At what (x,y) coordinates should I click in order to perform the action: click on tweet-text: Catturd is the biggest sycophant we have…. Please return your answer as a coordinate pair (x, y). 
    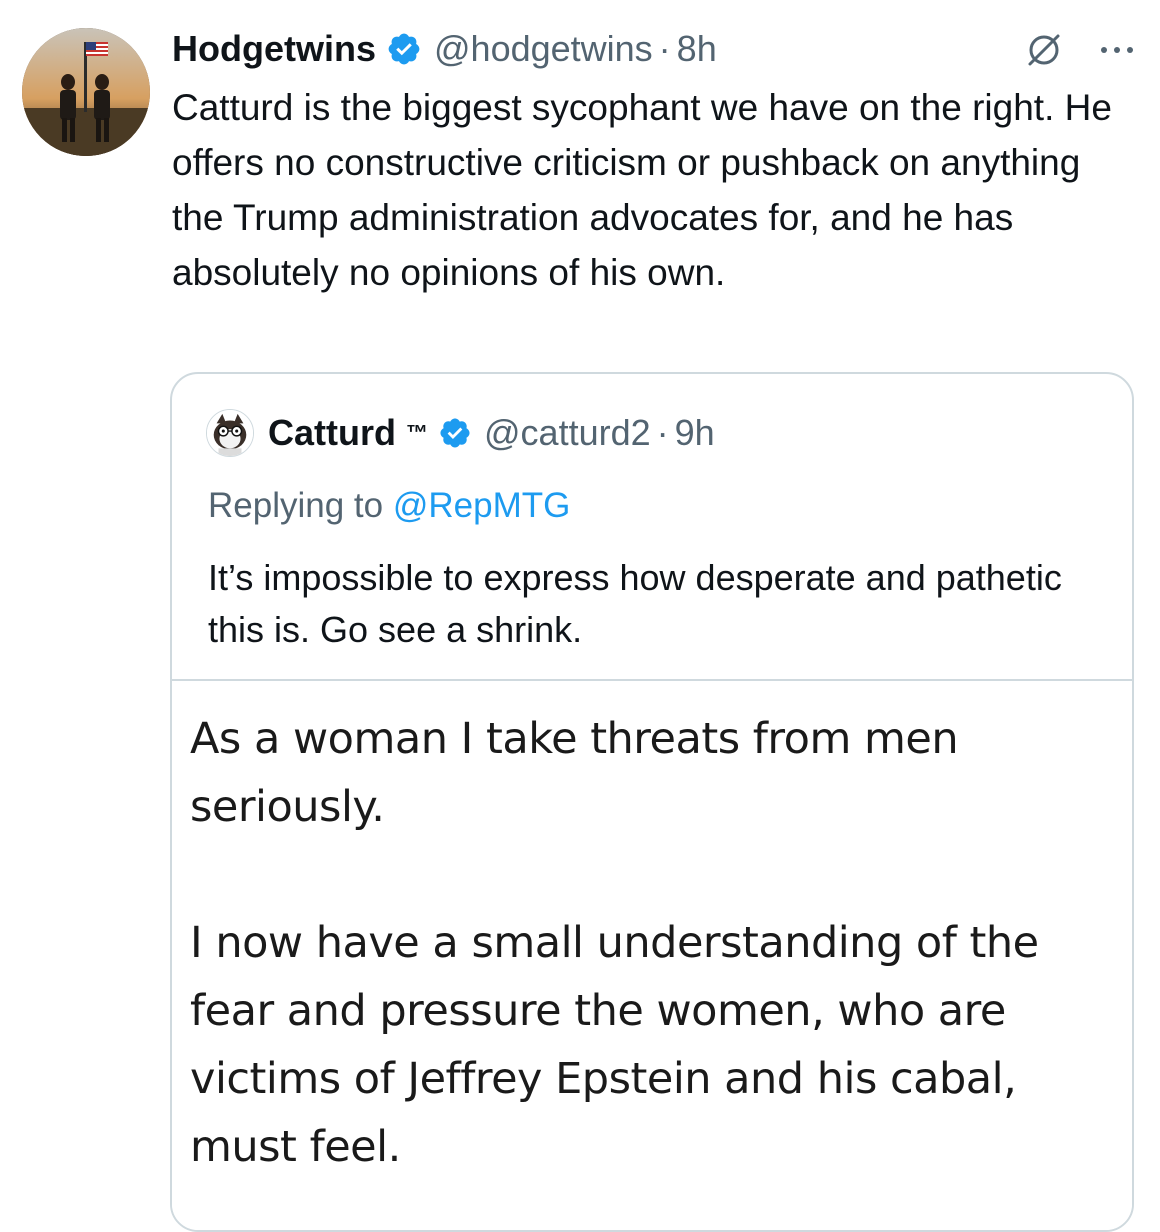
    Looking at the image, I should click on (642, 190).